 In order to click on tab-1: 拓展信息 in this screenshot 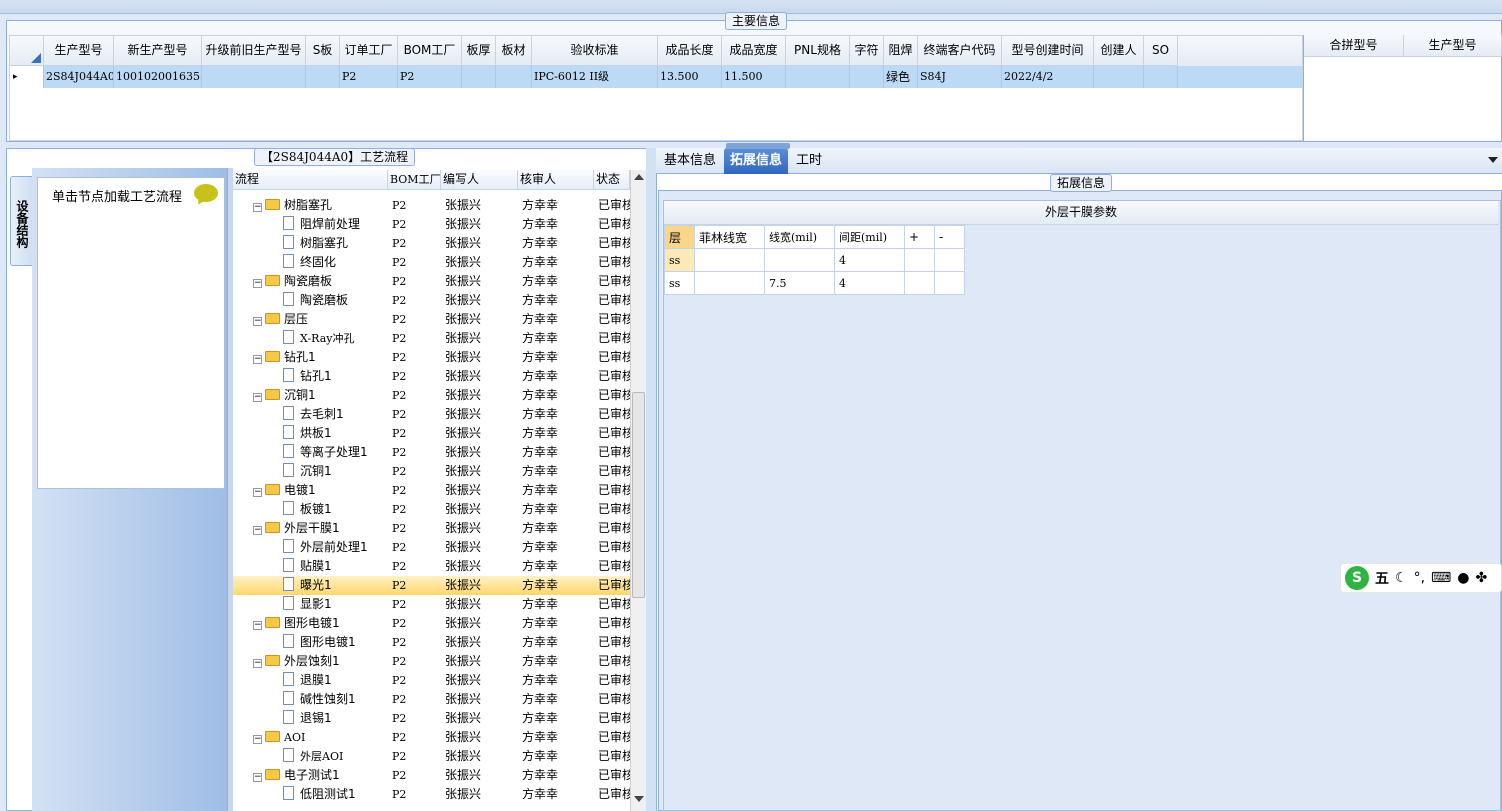, I will do `click(756, 161)`.